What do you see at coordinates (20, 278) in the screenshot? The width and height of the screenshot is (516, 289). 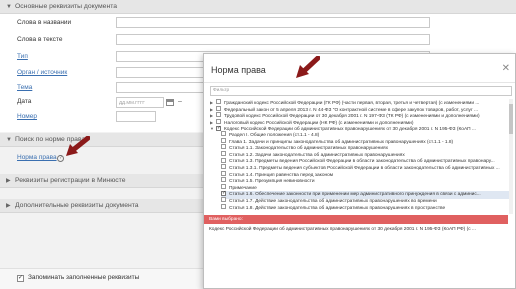 I see `remember-checkbox: ✓` at bounding box center [20, 278].